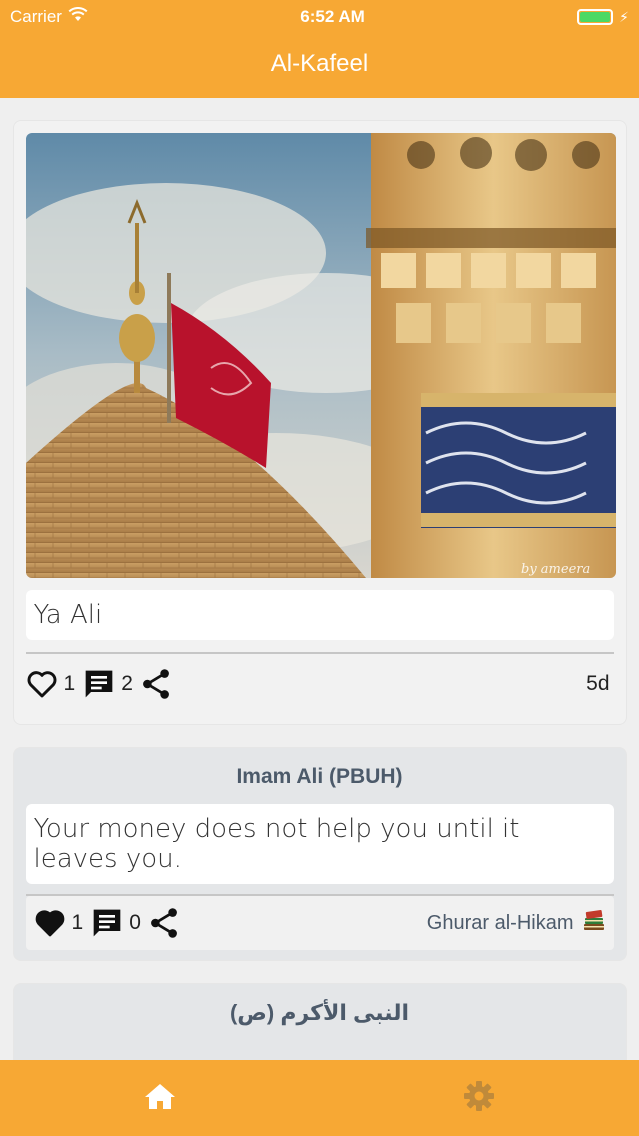  What do you see at coordinates (319, 923) in the screenshot?
I see `post-actions: 1 0 Ghurar al-Hikam` at bounding box center [319, 923].